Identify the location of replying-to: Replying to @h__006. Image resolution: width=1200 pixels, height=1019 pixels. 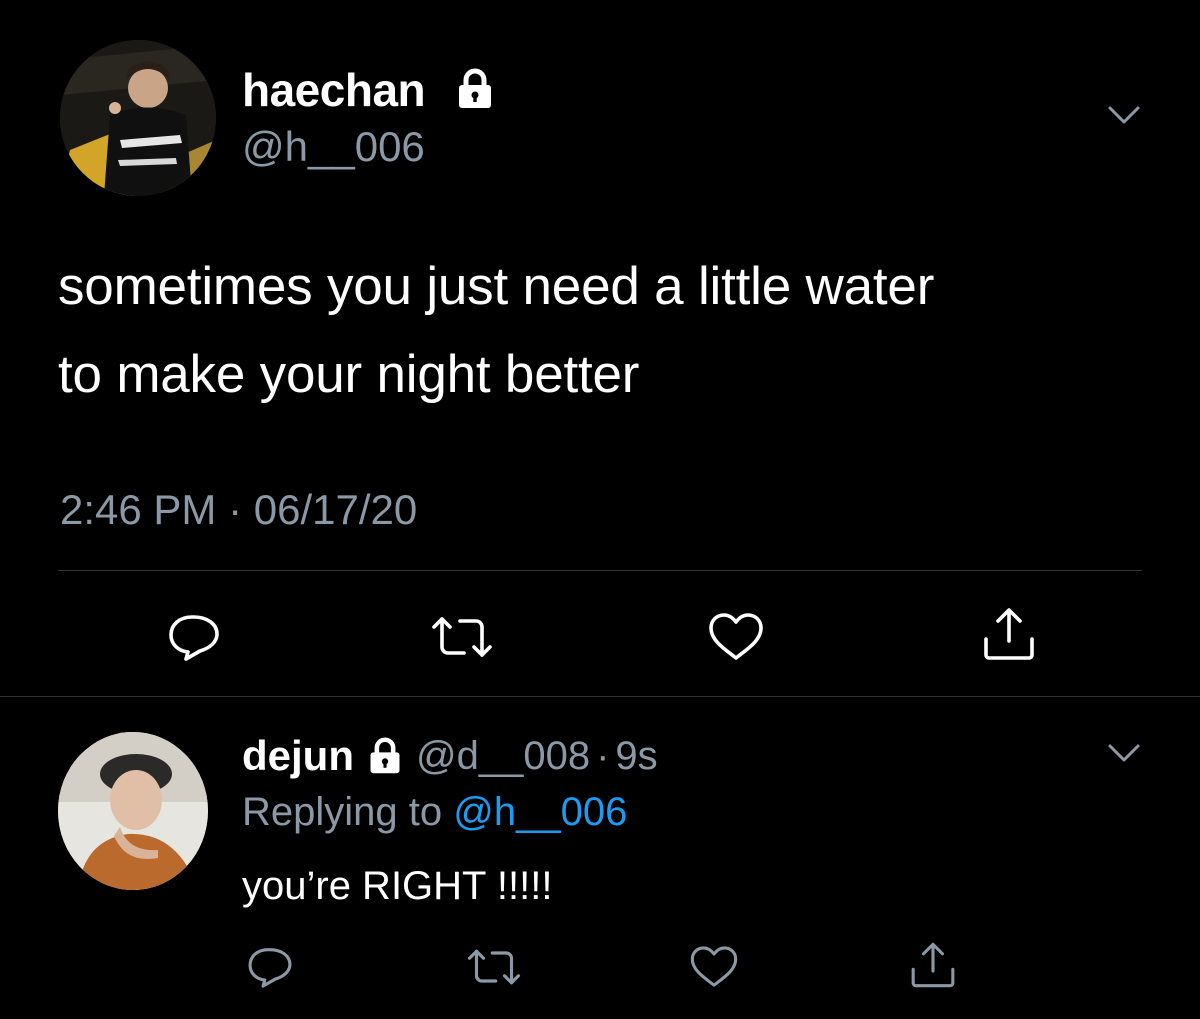
(434, 812).